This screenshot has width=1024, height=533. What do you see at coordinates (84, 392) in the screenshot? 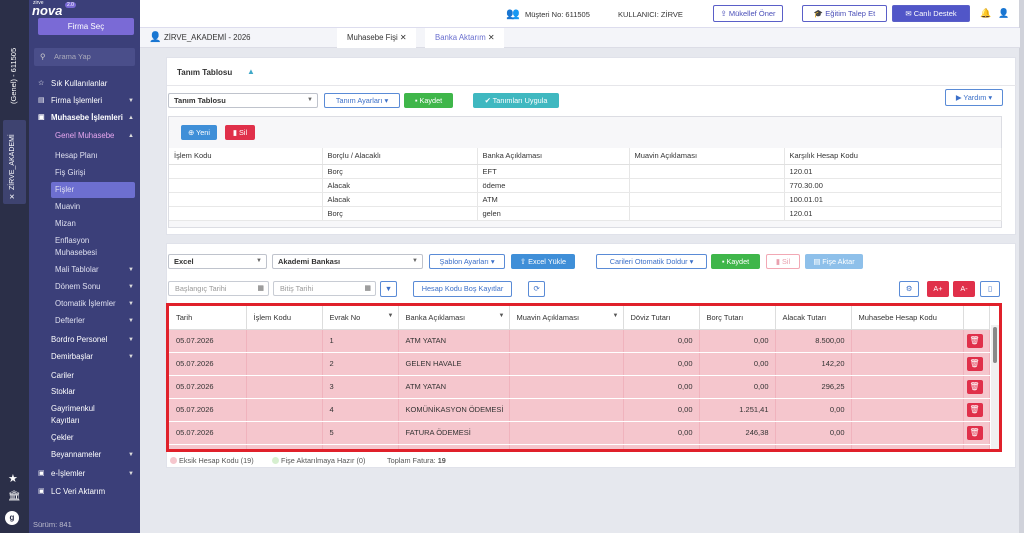
I see `sidebar-item: Stoklar` at bounding box center [84, 392].